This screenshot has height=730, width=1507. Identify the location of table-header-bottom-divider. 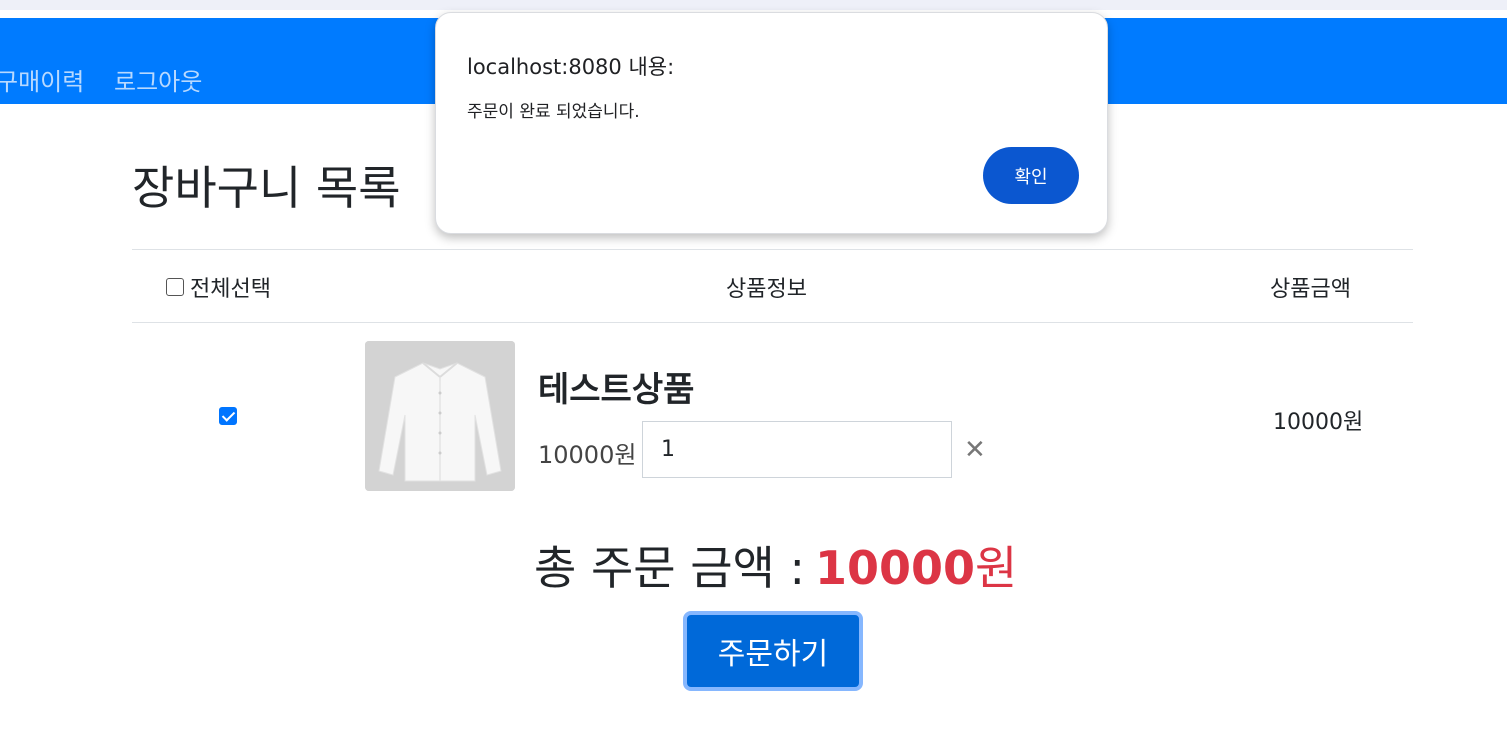
(772, 322).